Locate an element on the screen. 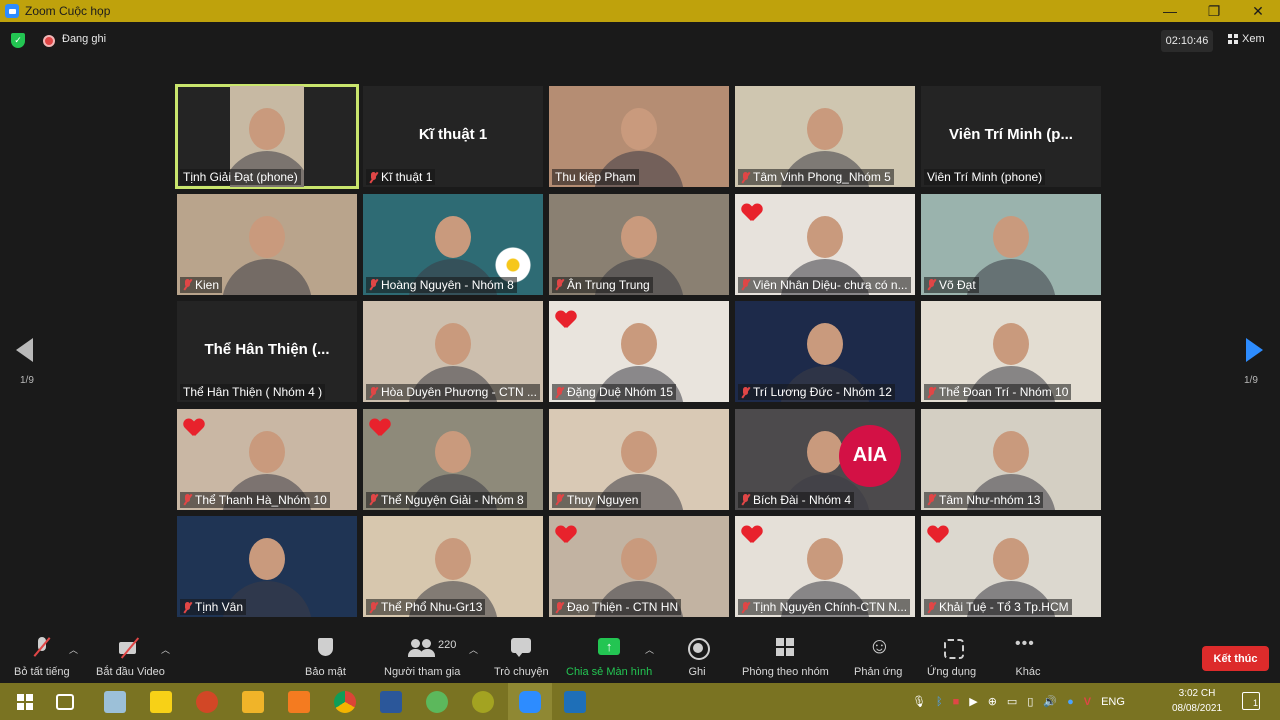 This screenshot has width=1280, height=720. chrome-app-icon is located at coordinates (345, 702).